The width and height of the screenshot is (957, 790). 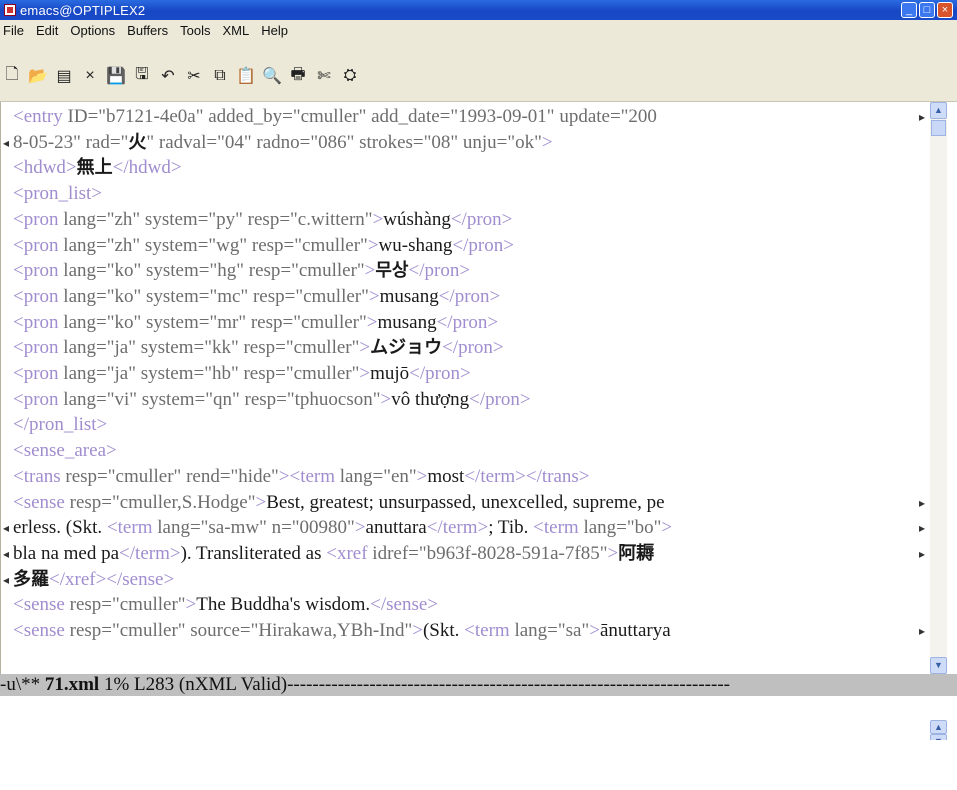 I want to click on xml-tag-text: <term, so click(x=132, y=528).